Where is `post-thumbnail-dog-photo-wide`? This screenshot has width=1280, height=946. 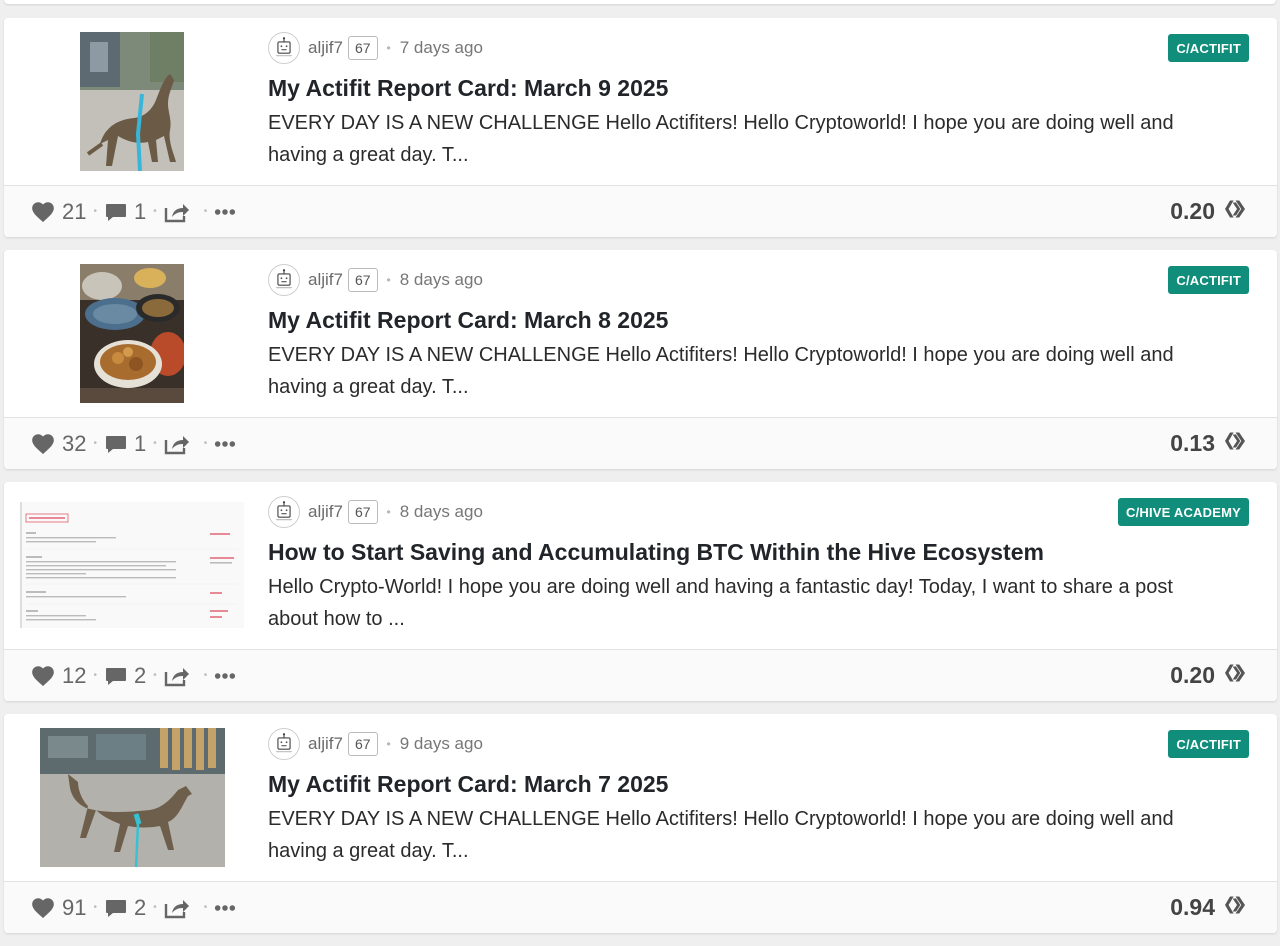
post-thumbnail-dog-photo-wide is located at coordinates (132, 797).